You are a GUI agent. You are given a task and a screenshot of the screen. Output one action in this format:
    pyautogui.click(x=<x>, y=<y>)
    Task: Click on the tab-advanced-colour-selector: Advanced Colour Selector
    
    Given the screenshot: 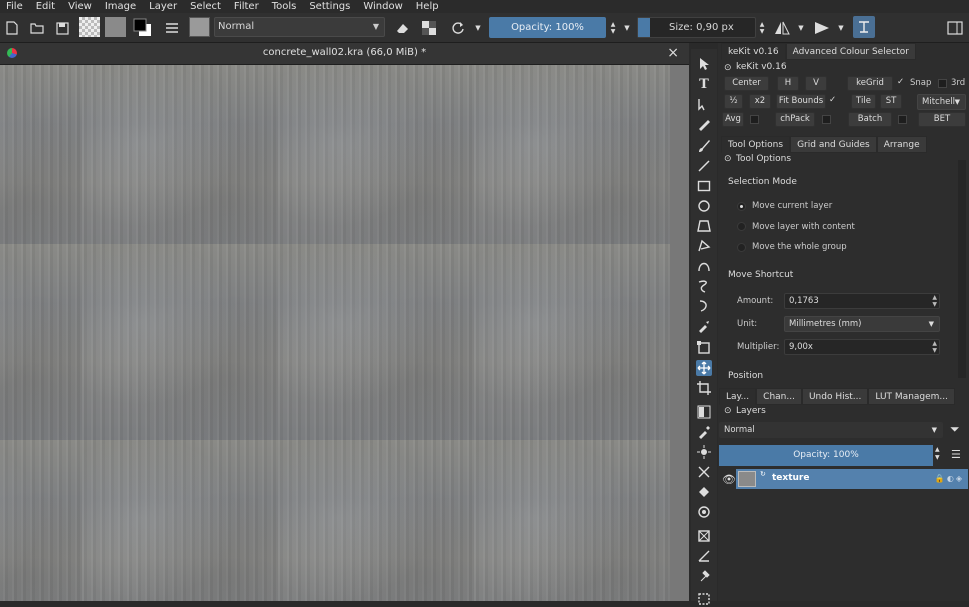 What is the action you would take?
    pyautogui.click(x=850, y=51)
    